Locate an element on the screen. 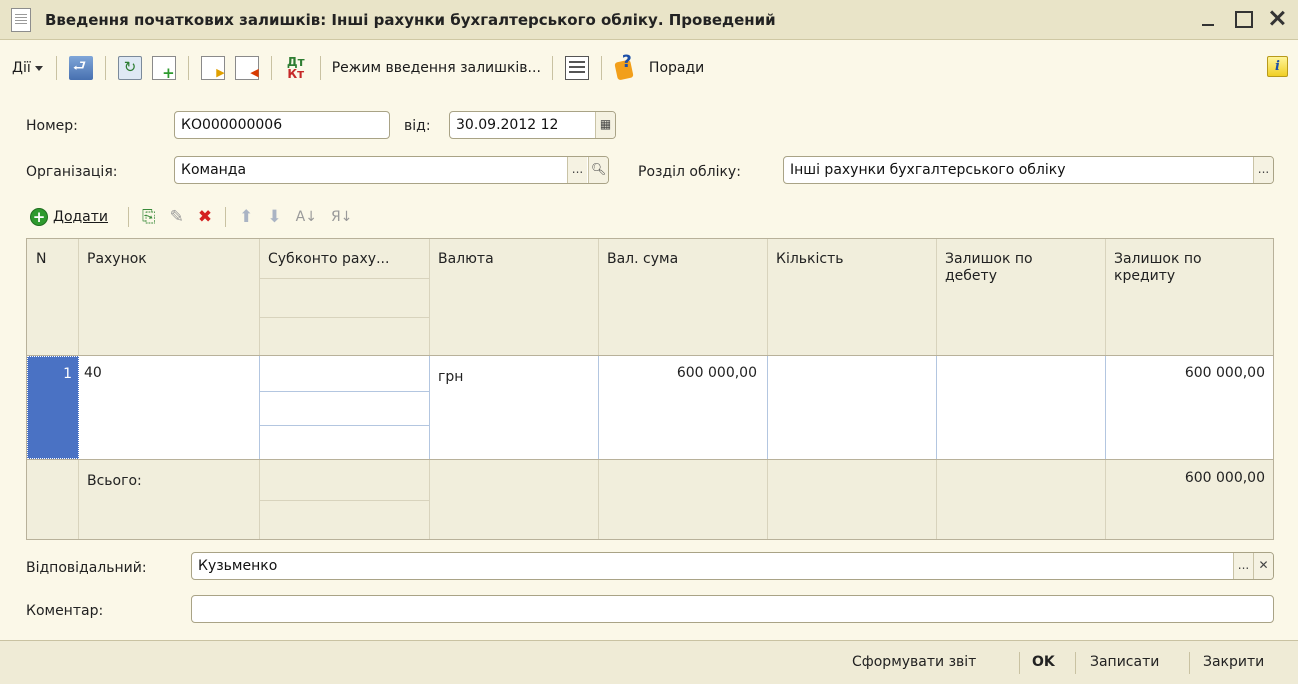  refresh-icon is located at coordinates (129, 68).